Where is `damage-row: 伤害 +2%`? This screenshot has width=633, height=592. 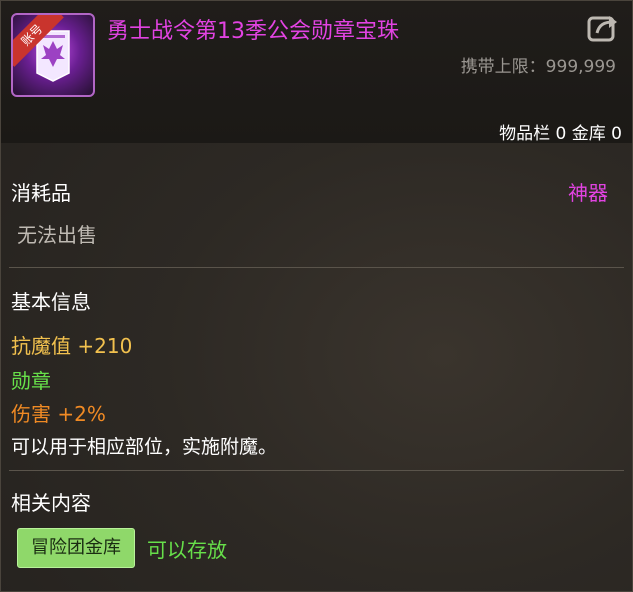 damage-row: 伤害 +2% is located at coordinates (58, 412).